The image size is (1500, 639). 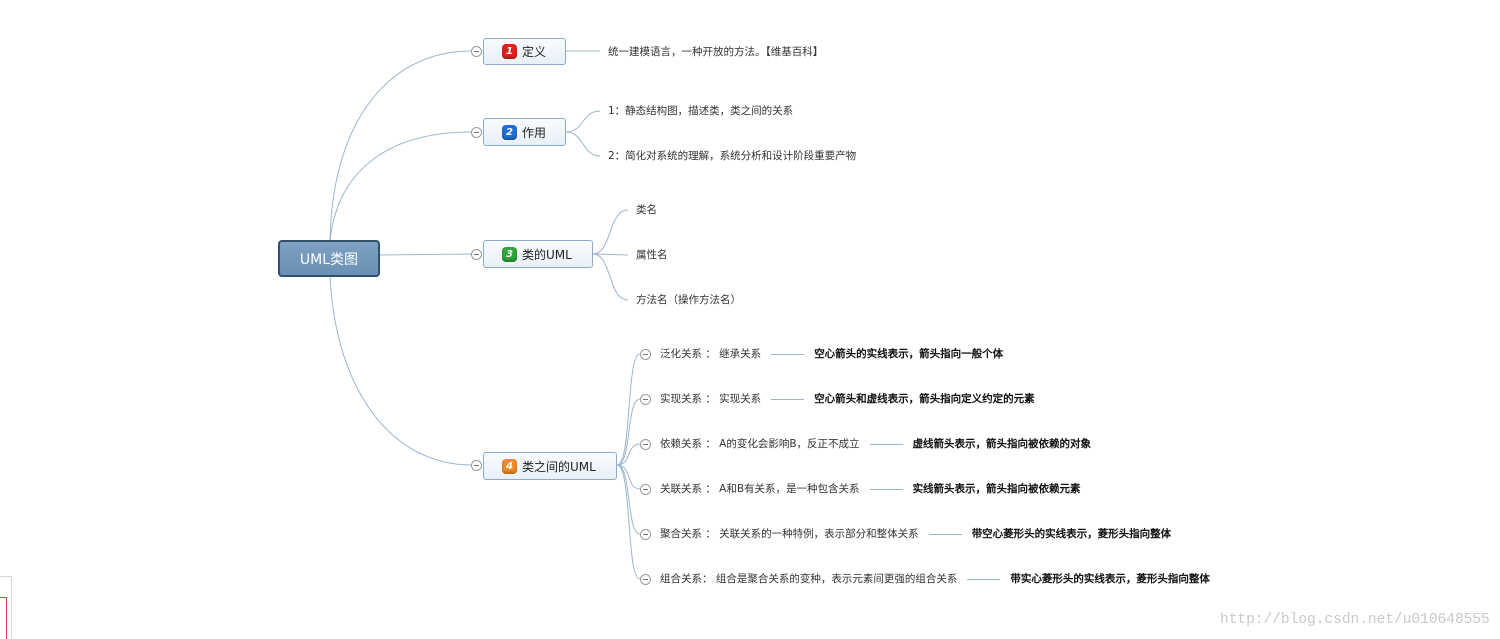 What do you see at coordinates (760, 489) in the screenshot?
I see `relation-label: 关联关系 ： A和B有关系，是一种包含关系` at bounding box center [760, 489].